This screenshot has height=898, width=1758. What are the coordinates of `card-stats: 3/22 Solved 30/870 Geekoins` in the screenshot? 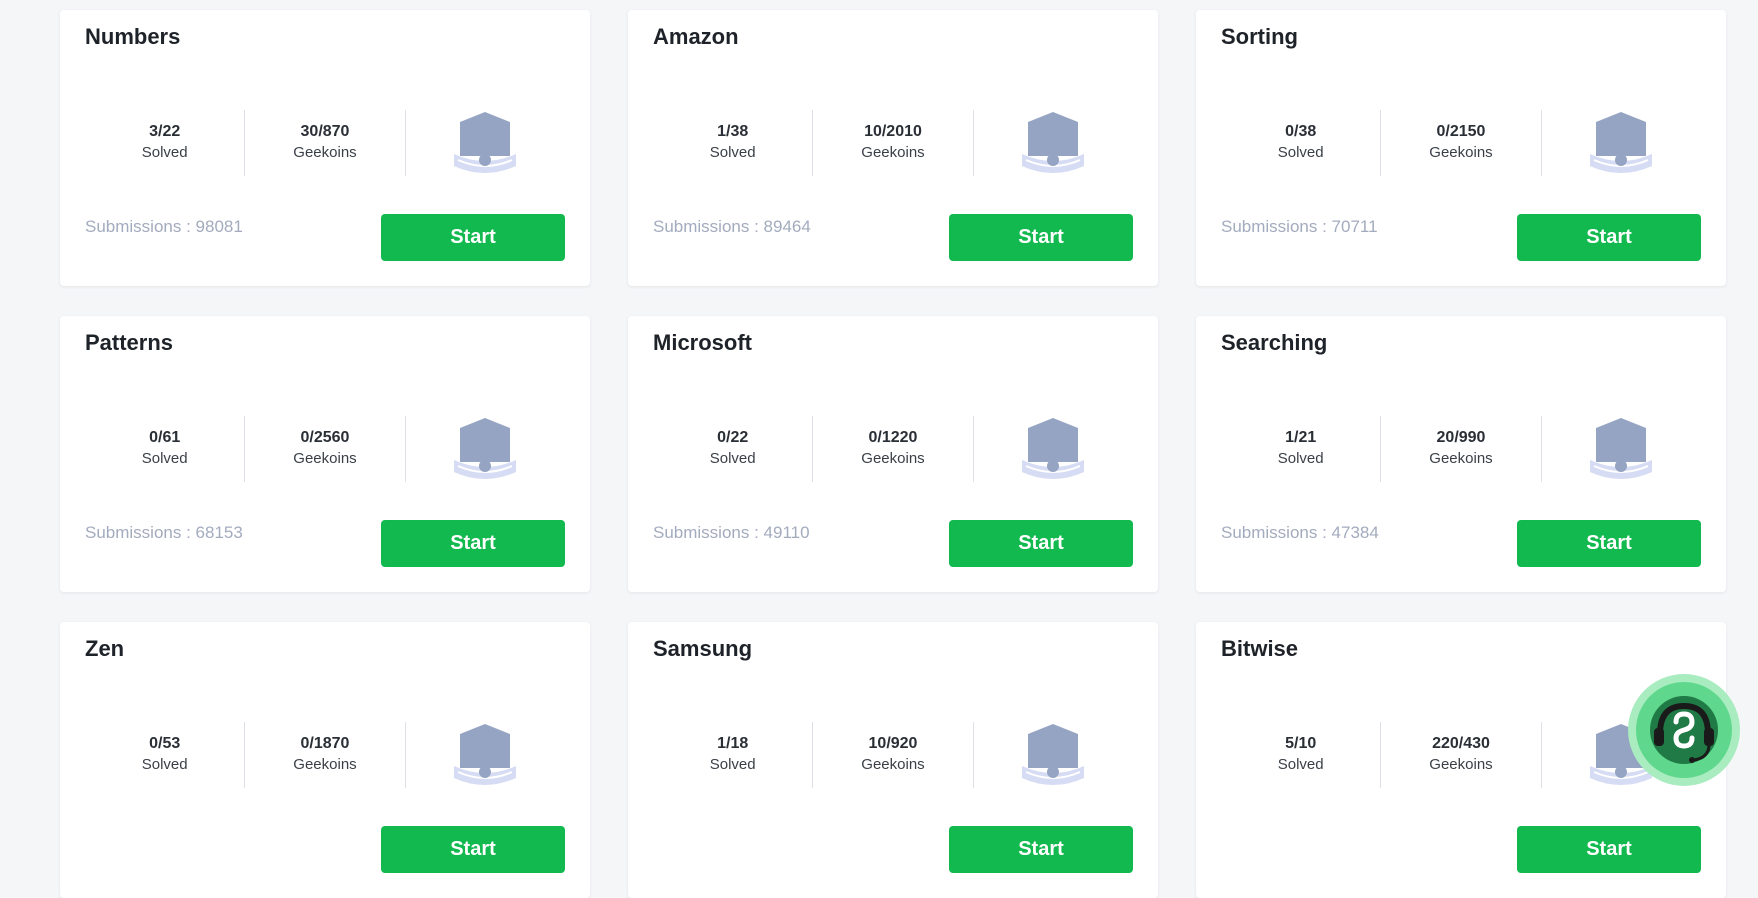 It's located at (325, 143).